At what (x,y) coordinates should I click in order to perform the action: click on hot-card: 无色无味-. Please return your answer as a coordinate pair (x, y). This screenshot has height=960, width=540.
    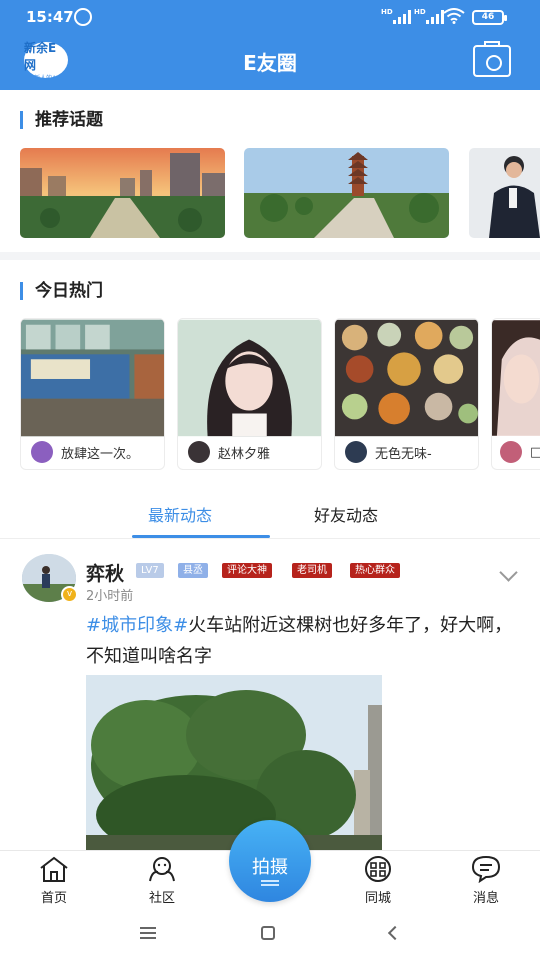
    Looking at the image, I should click on (406, 394).